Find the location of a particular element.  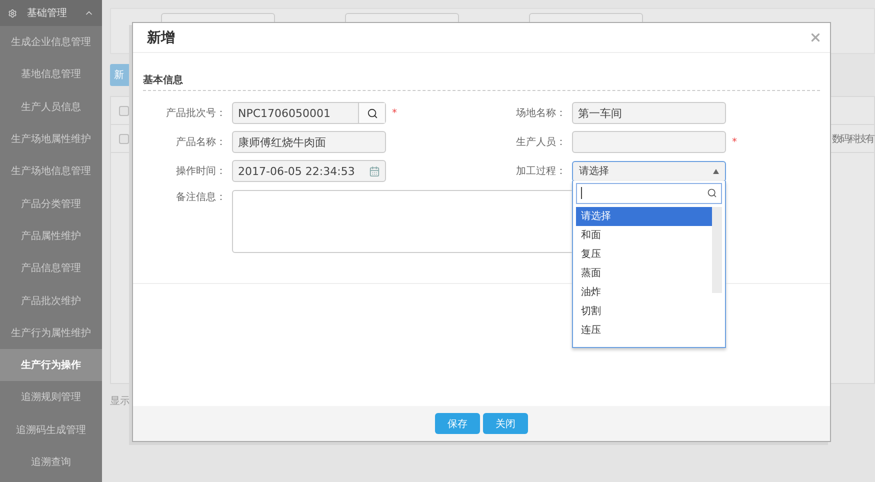

section-title: 基本信息 is located at coordinates (481, 82).